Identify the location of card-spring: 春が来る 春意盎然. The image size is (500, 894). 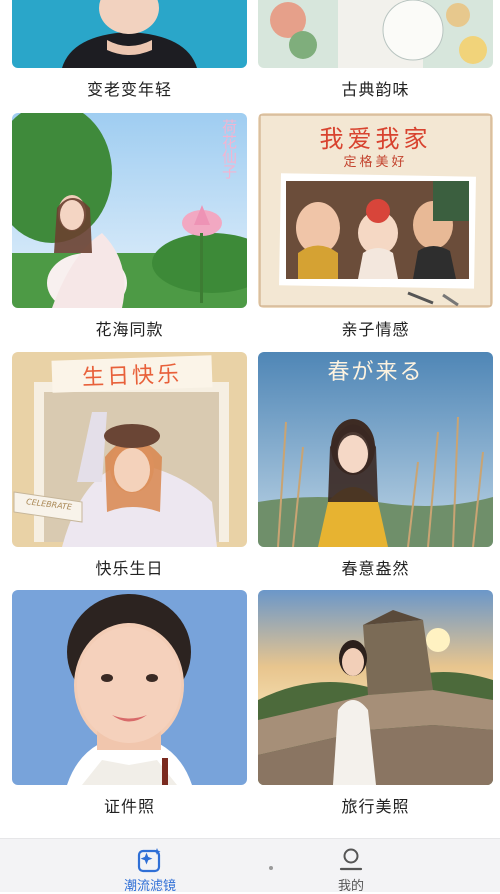
(375, 467).